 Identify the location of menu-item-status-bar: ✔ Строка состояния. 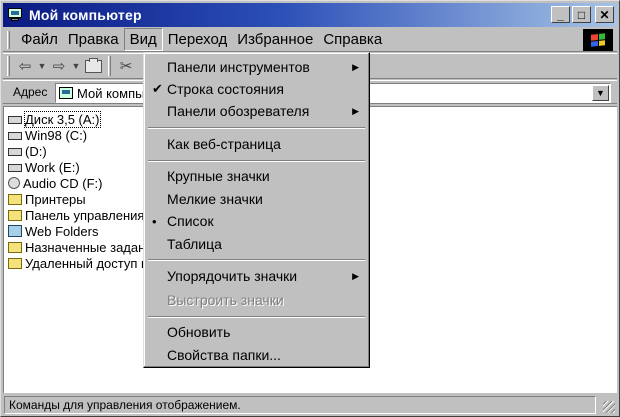
(256, 89).